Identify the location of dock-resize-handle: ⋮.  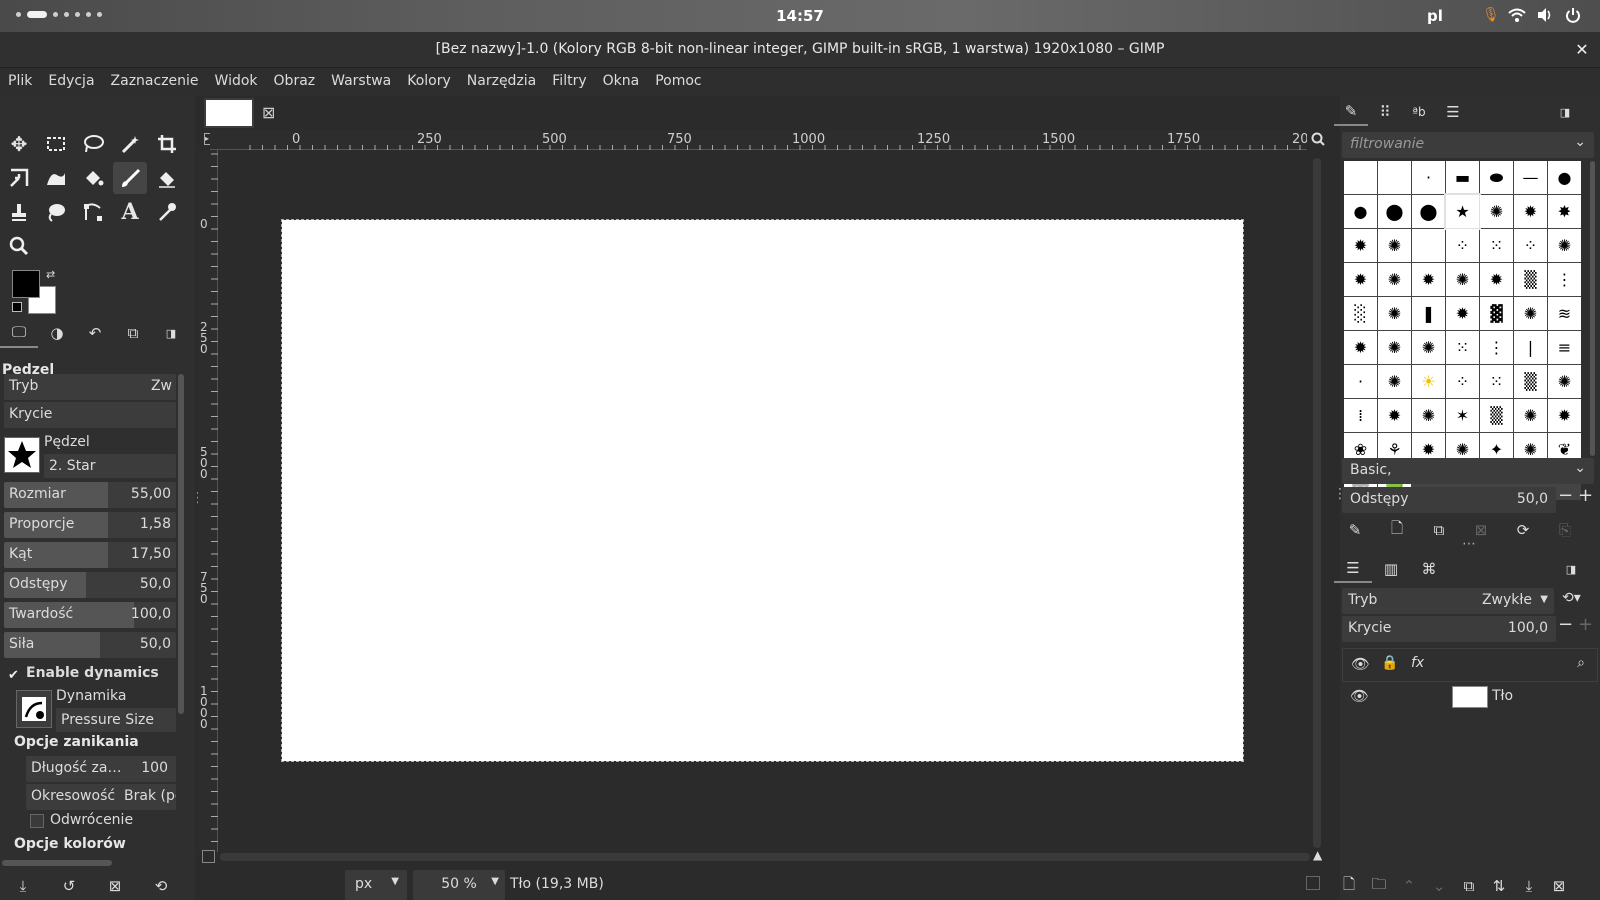
(1340, 494).